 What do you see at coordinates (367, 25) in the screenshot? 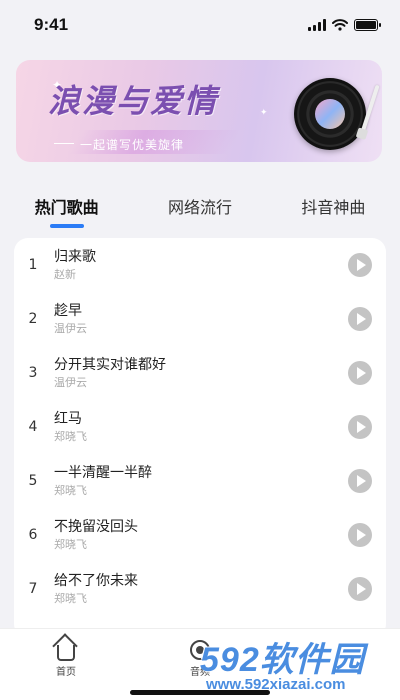
I see `battery-icon` at bounding box center [367, 25].